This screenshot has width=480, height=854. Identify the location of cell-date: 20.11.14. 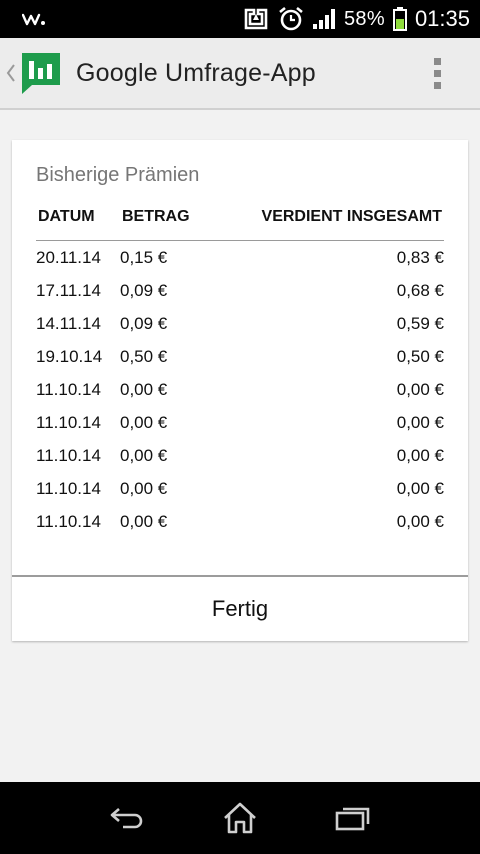
(68, 257).